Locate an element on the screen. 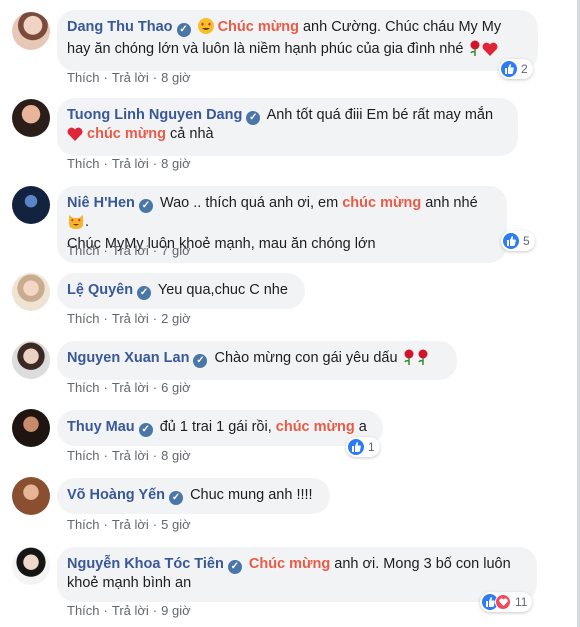 This screenshot has width=580, height=627. reaction-summary: 1 is located at coordinates (363, 447).